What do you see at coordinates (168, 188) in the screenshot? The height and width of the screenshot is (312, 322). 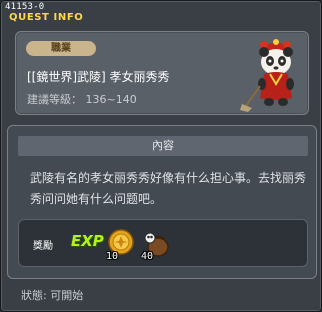 I see `quest-description: 武陵有名的孝女丽秀秀好像有什么担心事。去找丽秀秀问问她有什么问题吧。` at bounding box center [168, 188].